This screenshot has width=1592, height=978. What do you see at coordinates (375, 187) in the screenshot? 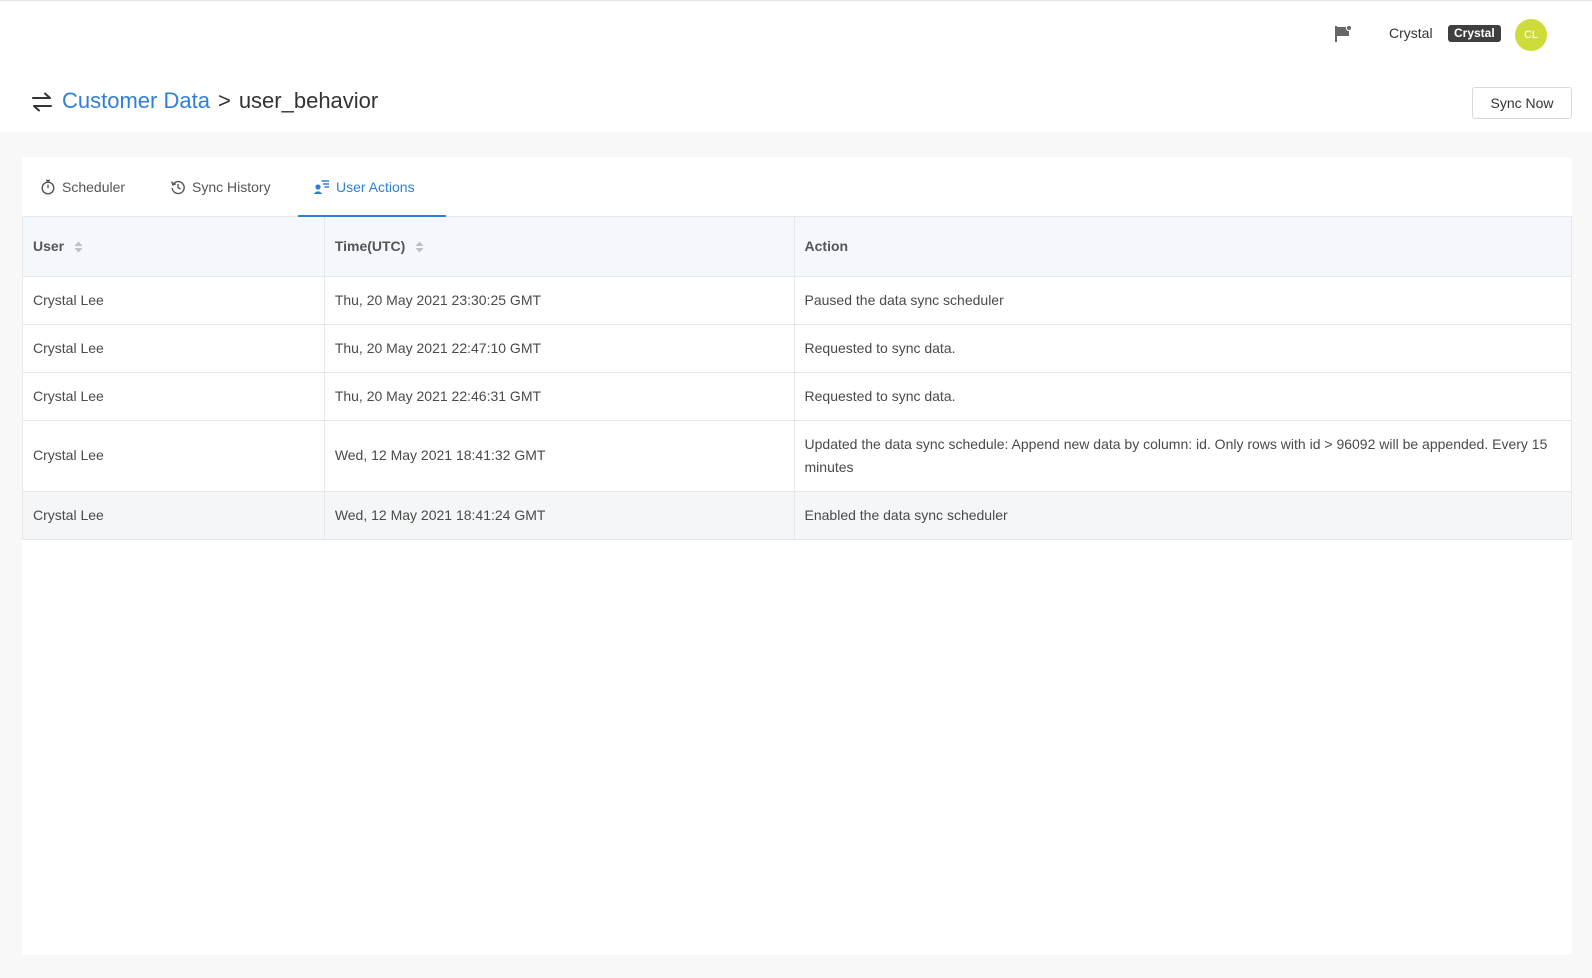
I see `tab-label: User Actions` at bounding box center [375, 187].